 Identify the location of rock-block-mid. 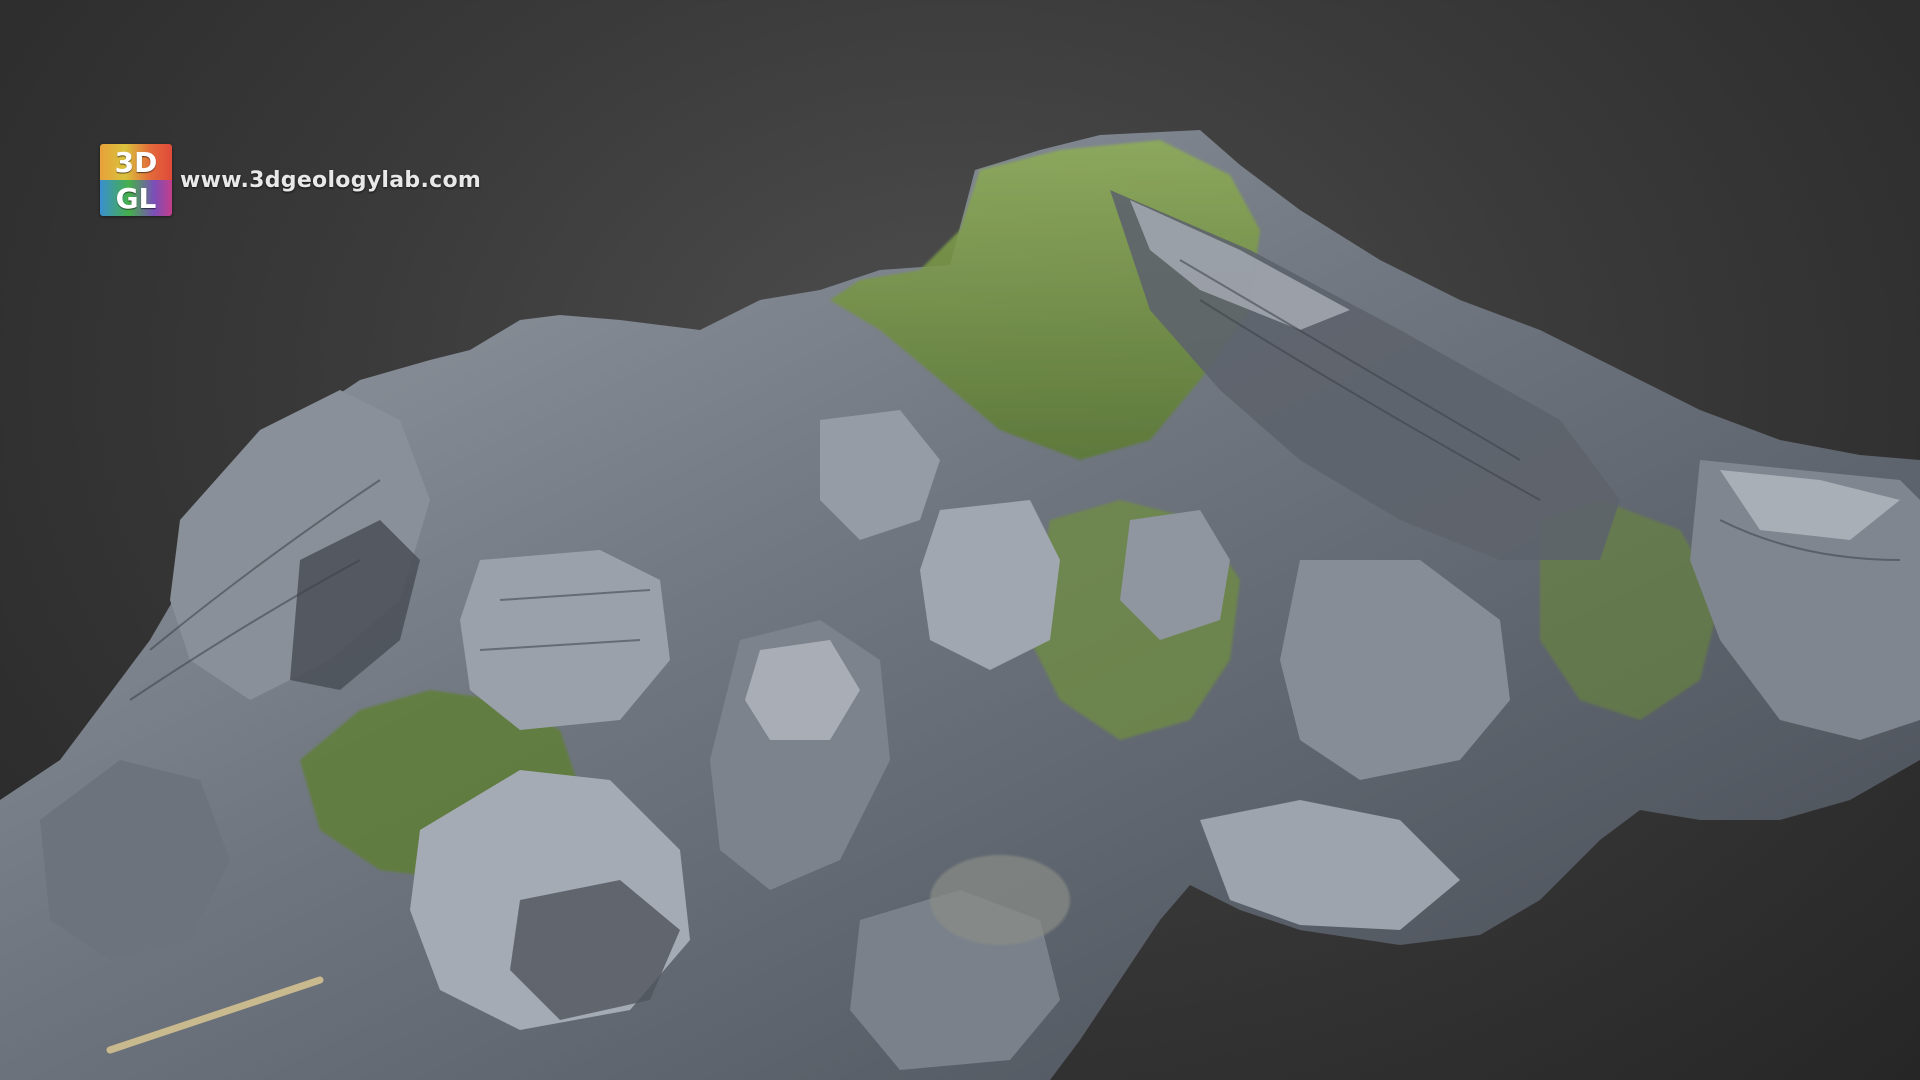
(990, 585).